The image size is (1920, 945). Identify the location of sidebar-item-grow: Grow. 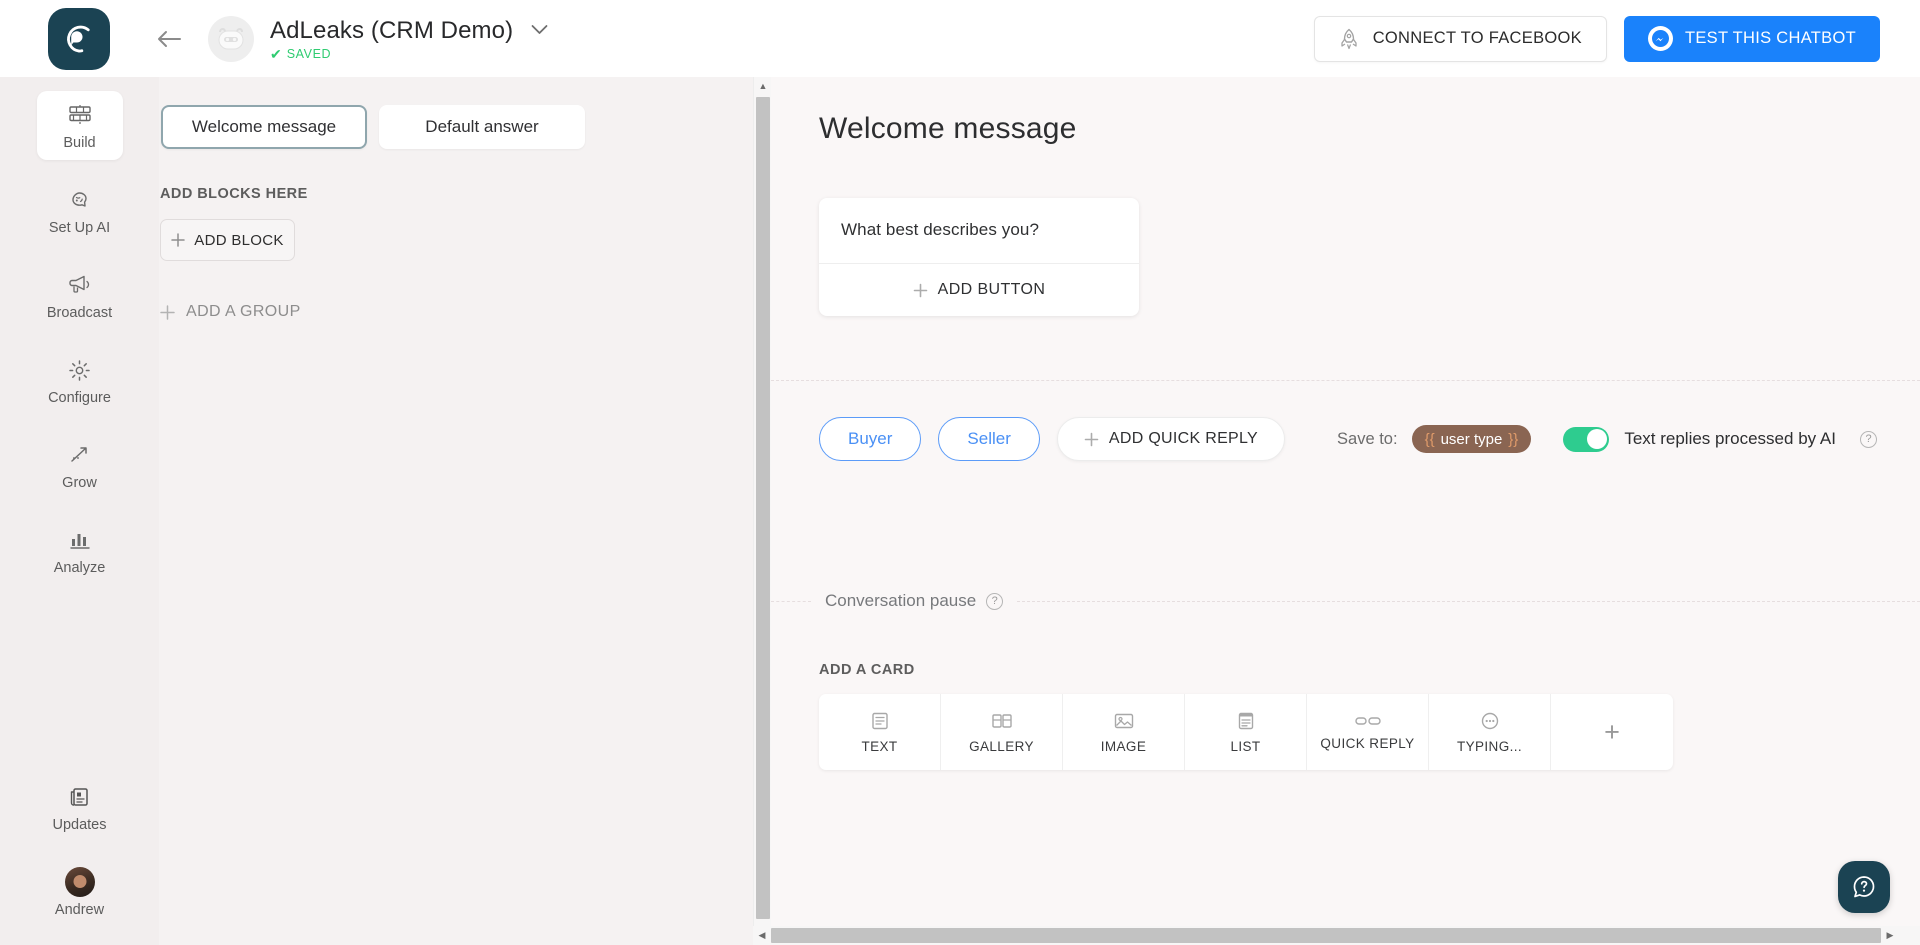
(80, 465).